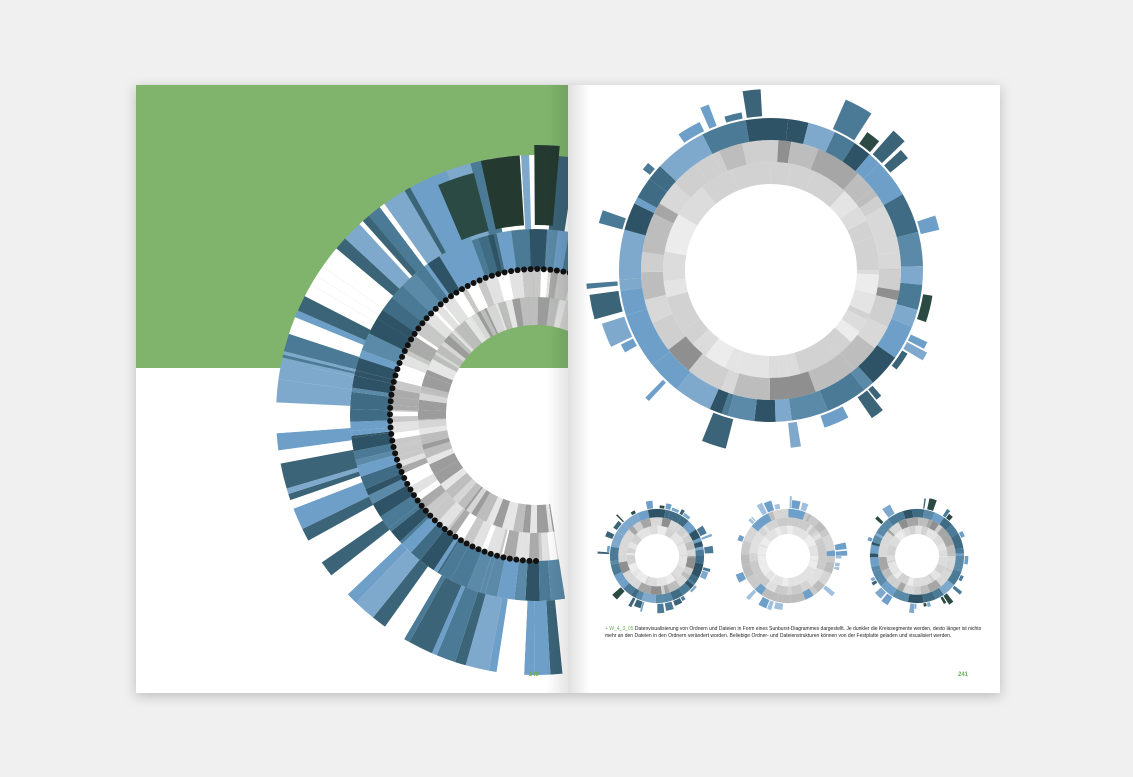 The image size is (1133, 777). Describe the element at coordinates (963, 675) in the screenshot. I see `page-number-right: 241` at that location.